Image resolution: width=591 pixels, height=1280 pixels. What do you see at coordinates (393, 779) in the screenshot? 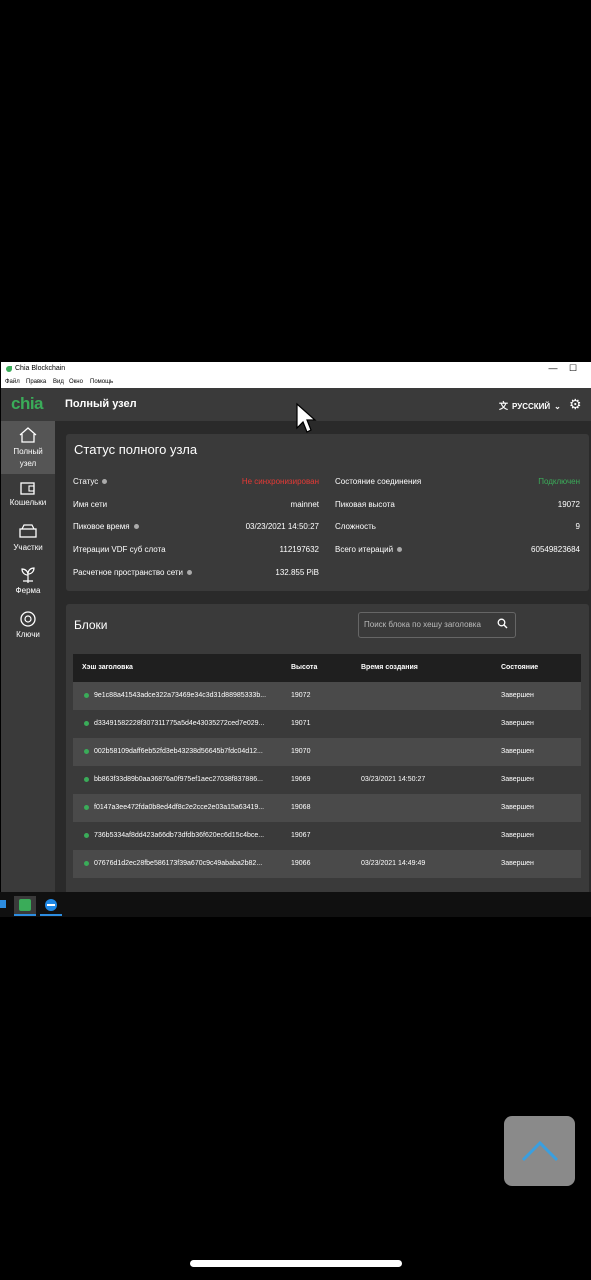
I see `block-time: 03/23/2021 14:50:27` at bounding box center [393, 779].